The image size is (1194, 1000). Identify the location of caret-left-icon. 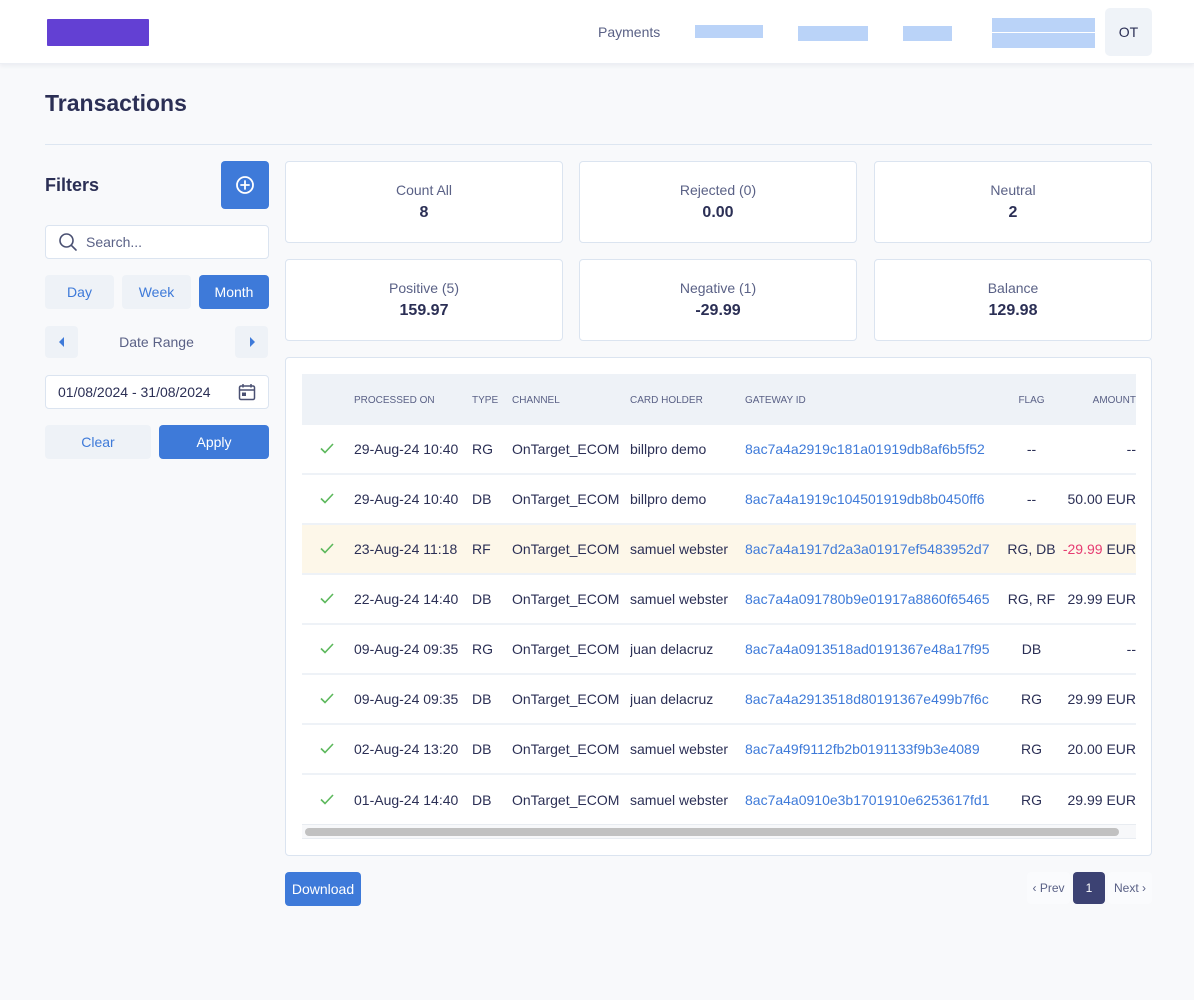
(61, 342).